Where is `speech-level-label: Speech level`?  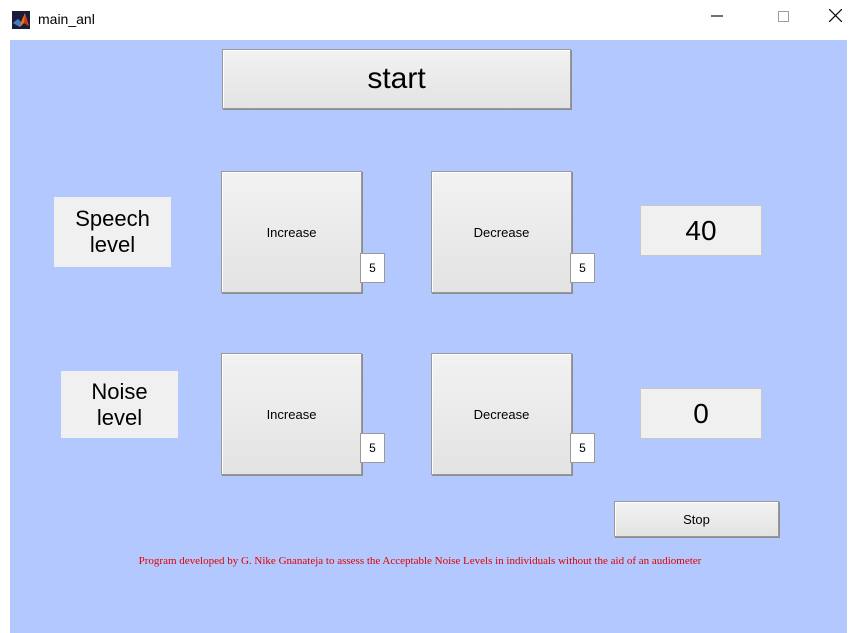 speech-level-label: Speech level is located at coordinates (112, 232).